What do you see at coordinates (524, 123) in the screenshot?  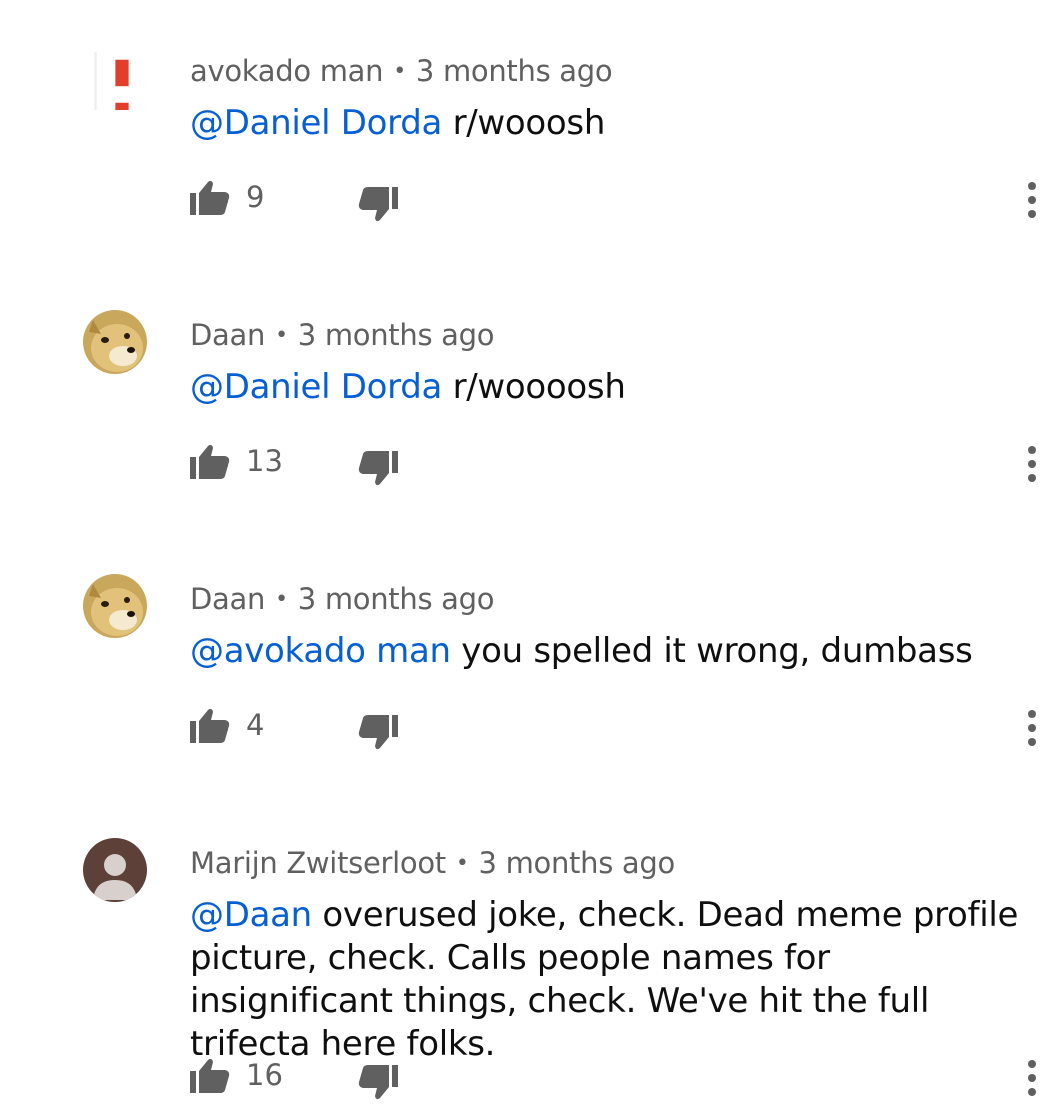 I see `comment-body: r/wooosh` at bounding box center [524, 123].